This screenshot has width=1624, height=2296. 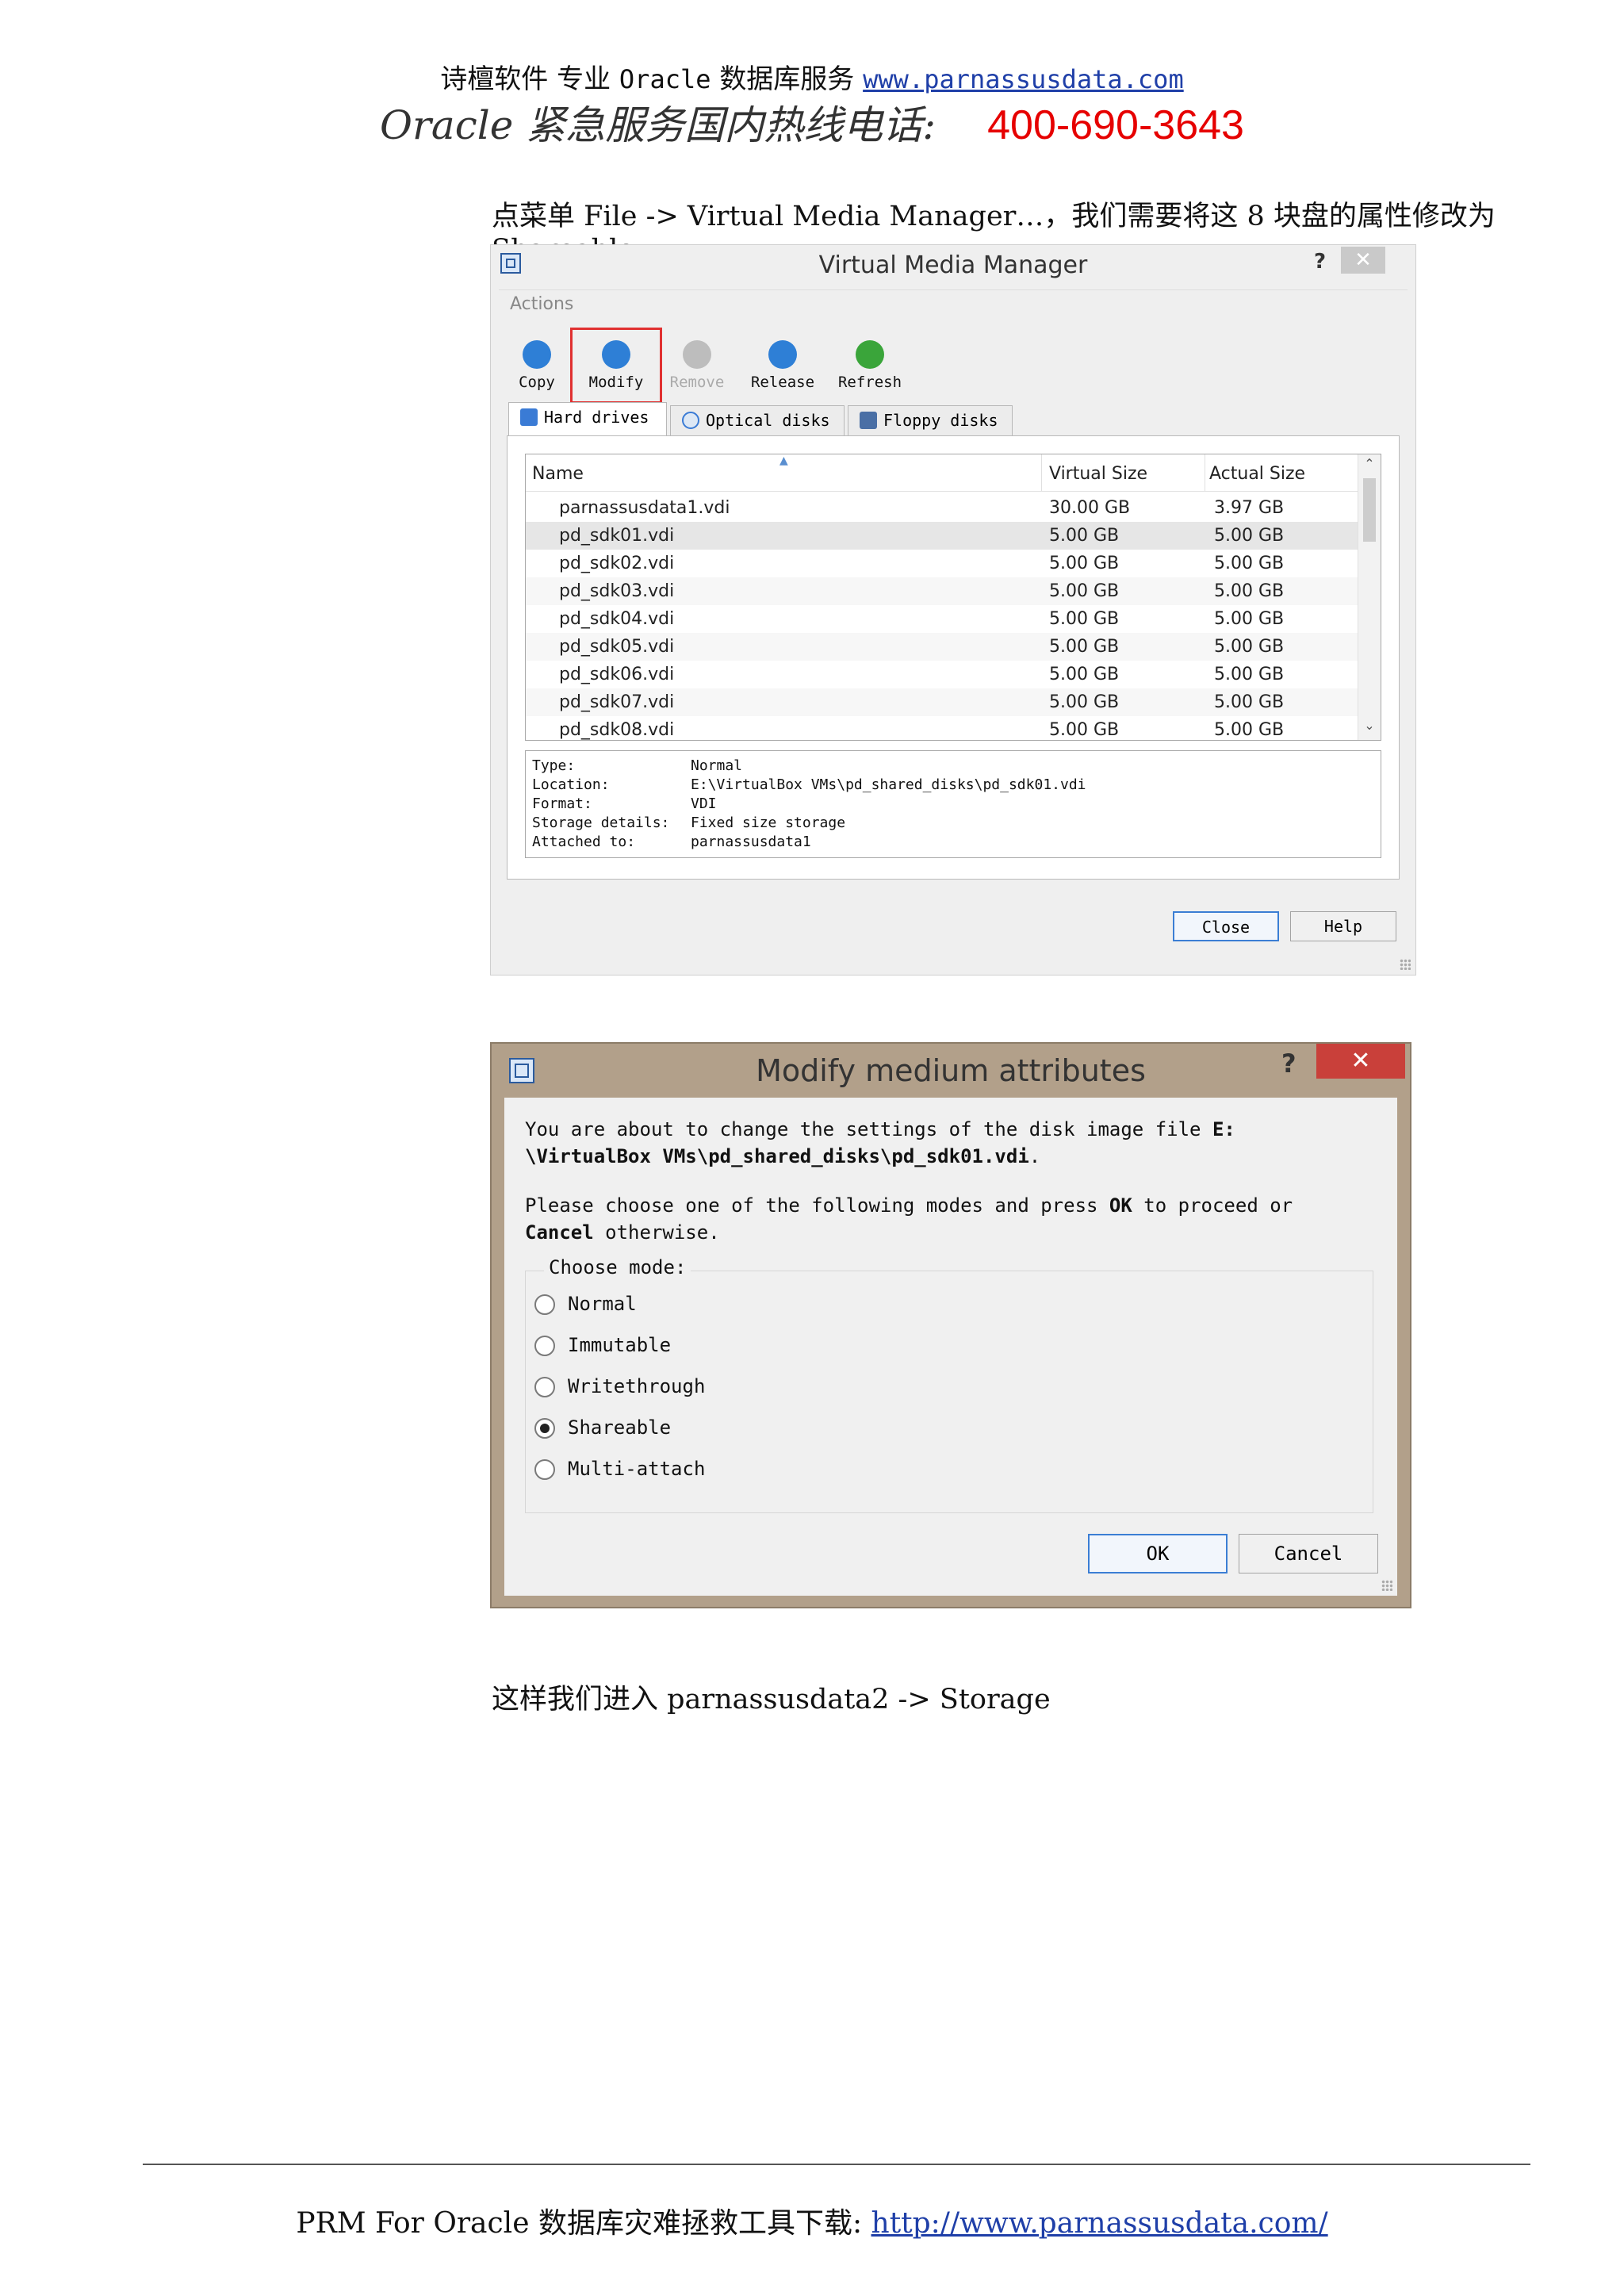 I want to click on tab-optical-disks-label: Optical disks, so click(x=768, y=420).